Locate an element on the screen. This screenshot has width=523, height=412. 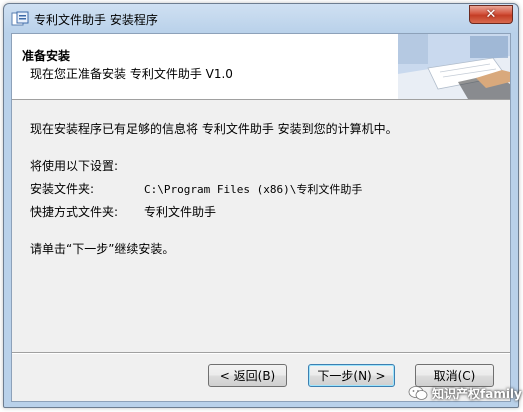
instruction-text: 请单击“下一步”继续安装。 is located at coordinates (102, 249).